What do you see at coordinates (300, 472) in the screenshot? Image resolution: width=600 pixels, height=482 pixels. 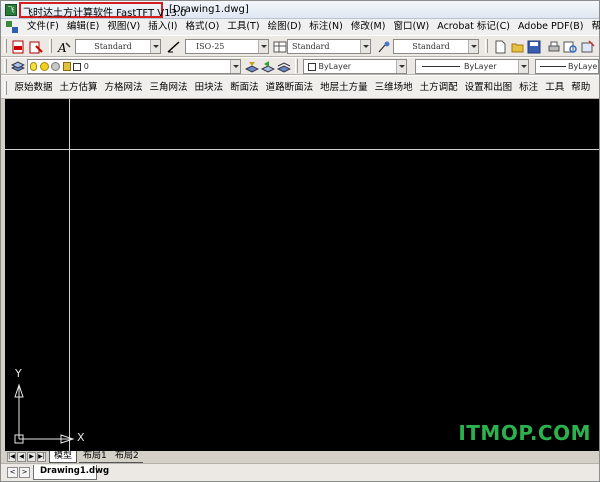 I see `document-tabs: < > Drawing1.dwg` at bounding box center [300, 472].